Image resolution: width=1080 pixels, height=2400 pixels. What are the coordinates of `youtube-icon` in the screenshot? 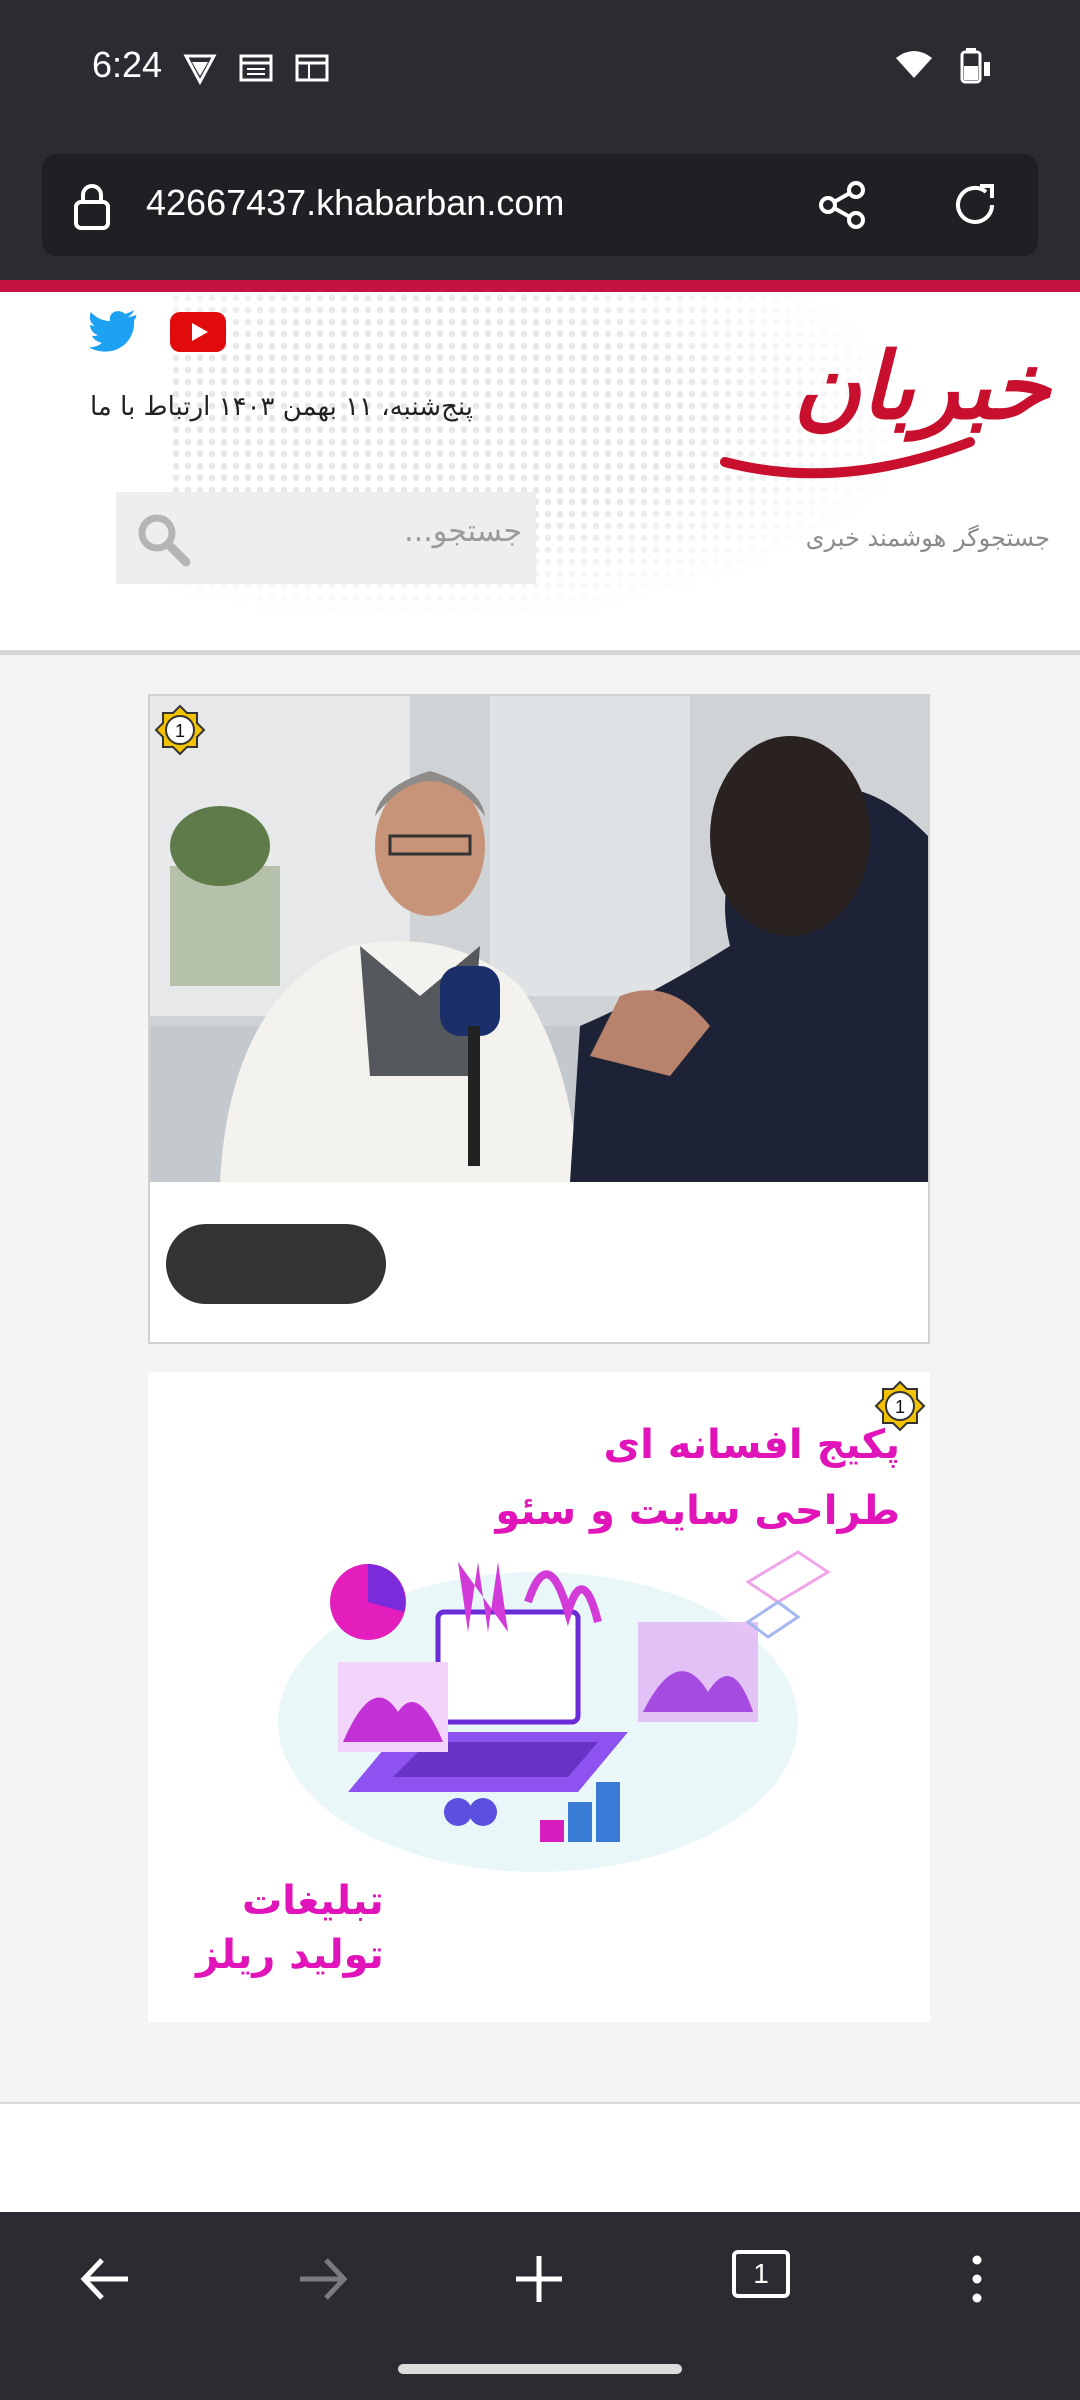 It's located at (198, 332).